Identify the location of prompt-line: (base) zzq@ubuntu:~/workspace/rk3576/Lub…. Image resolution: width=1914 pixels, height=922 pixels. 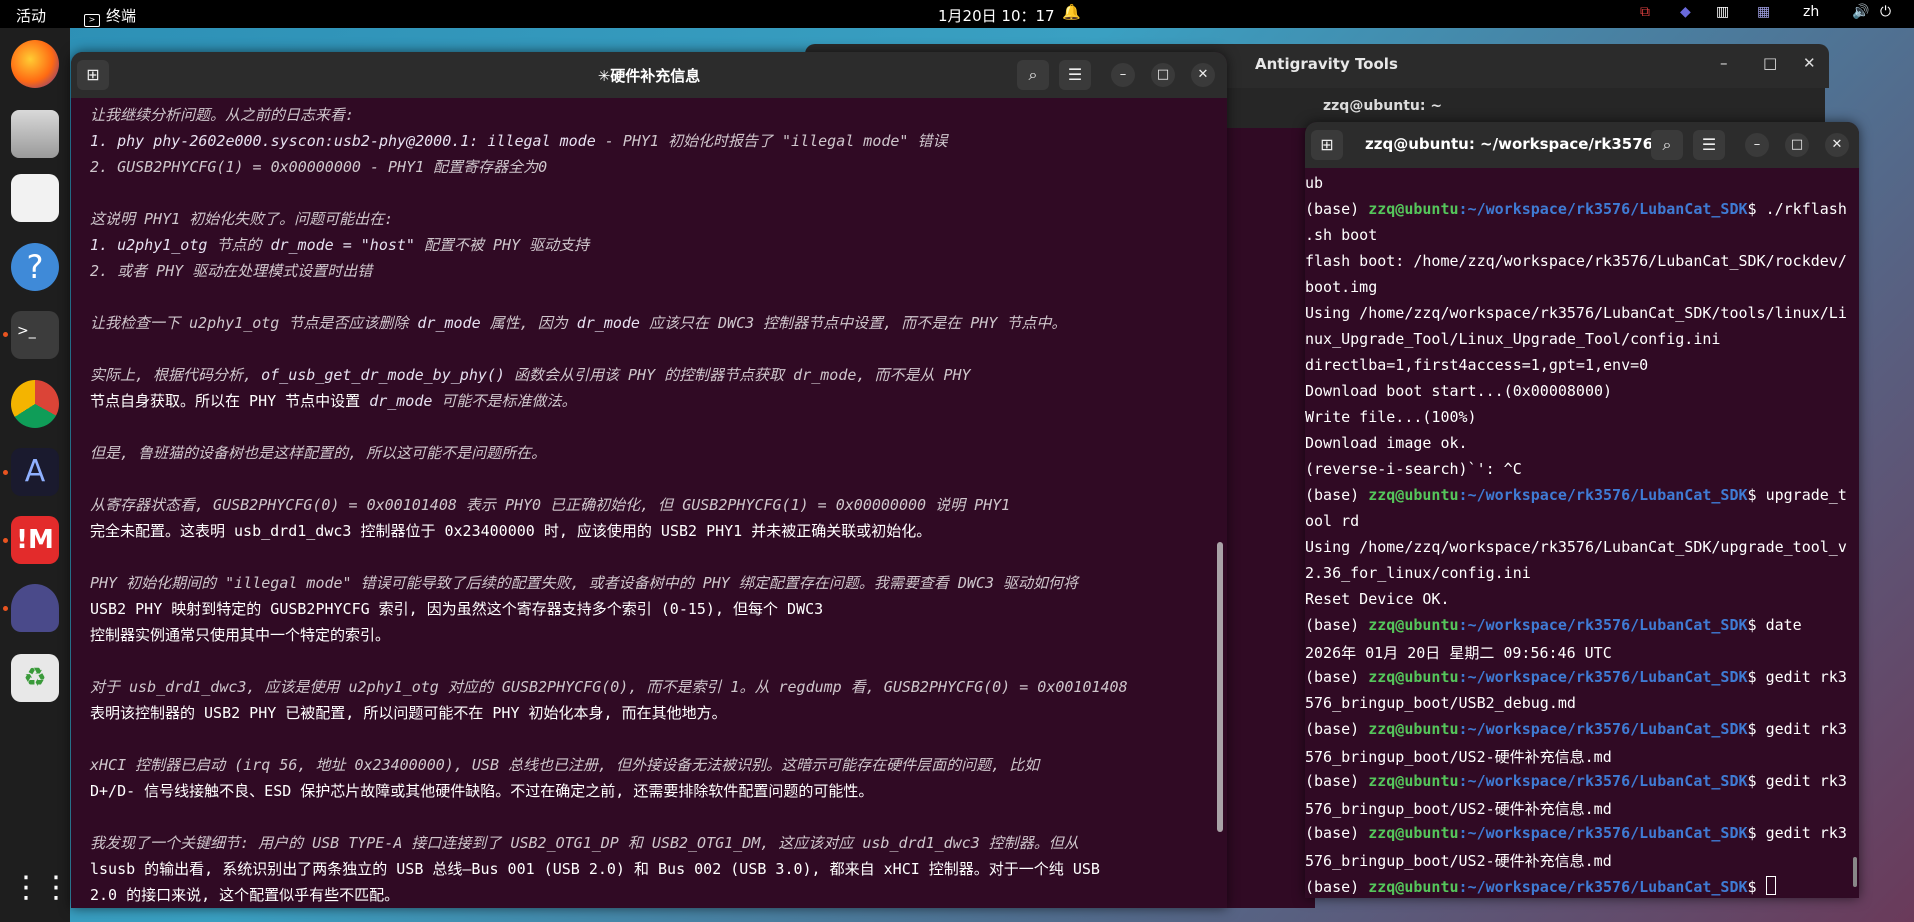
(1576, 677).